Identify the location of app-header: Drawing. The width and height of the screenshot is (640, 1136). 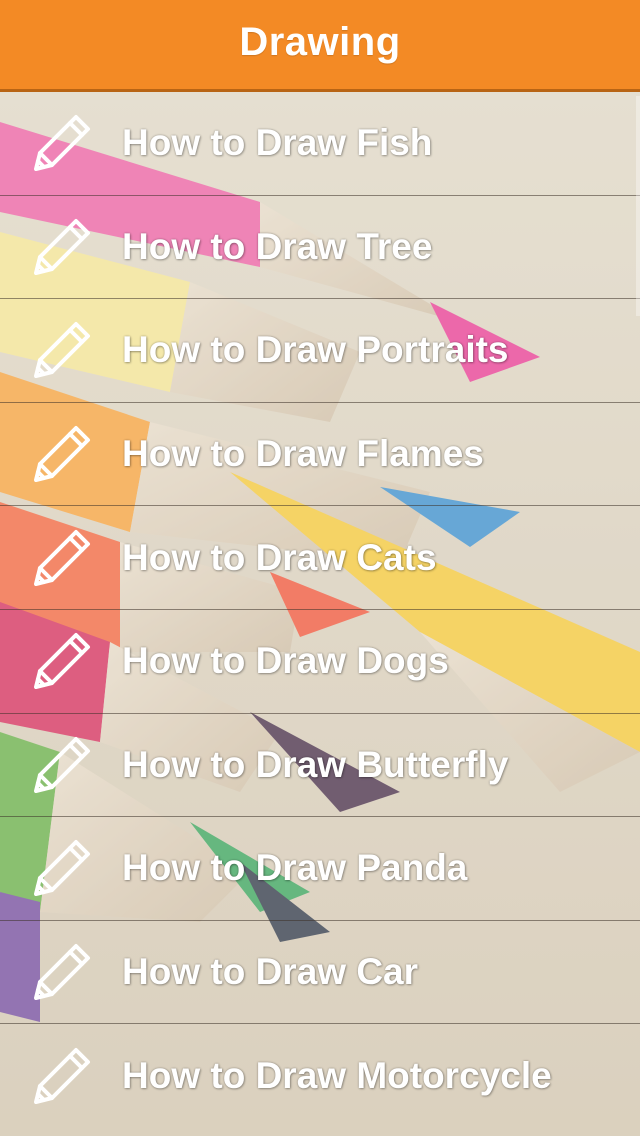
(320, 46).